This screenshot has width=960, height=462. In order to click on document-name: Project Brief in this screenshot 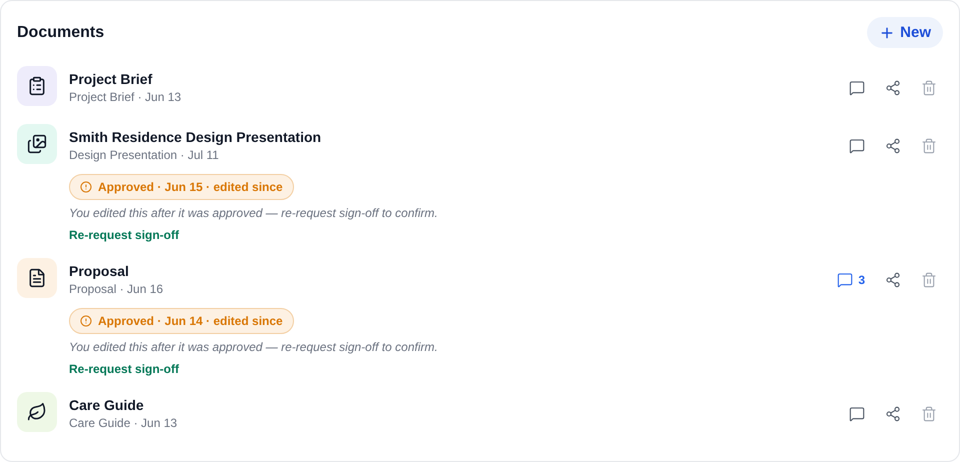, I will do `click(111, 79)`.